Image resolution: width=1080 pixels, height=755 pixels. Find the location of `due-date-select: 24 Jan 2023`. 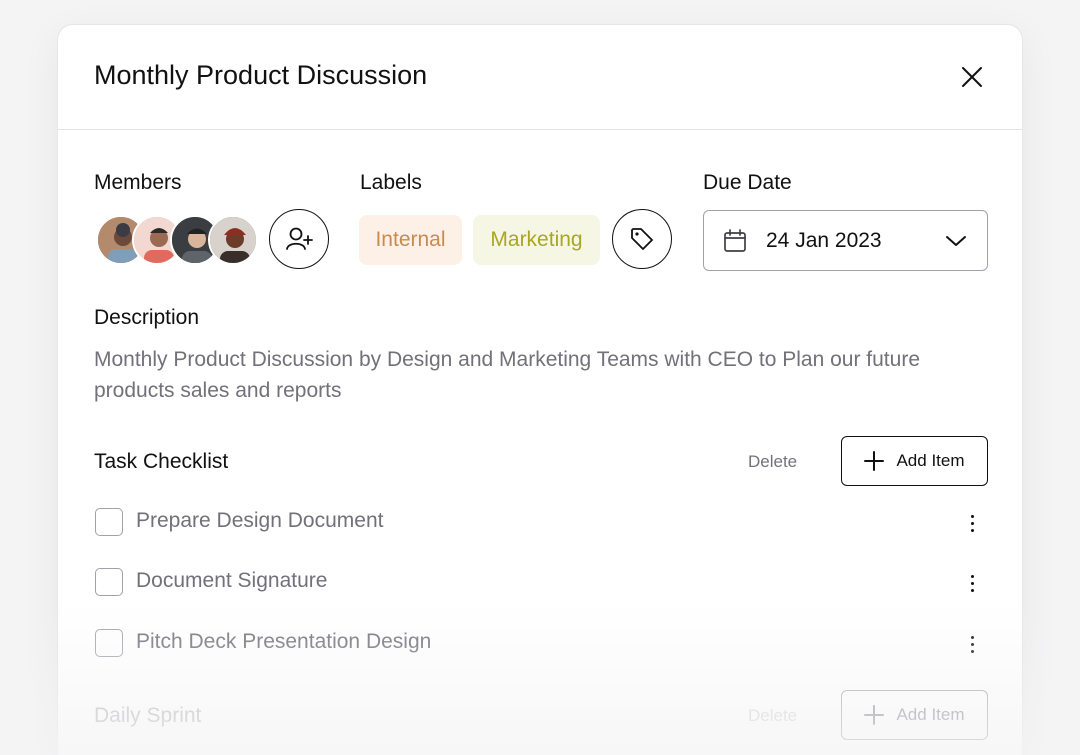

due-date-select: 24 Jan 2023 is located at coordinates (845, 240).